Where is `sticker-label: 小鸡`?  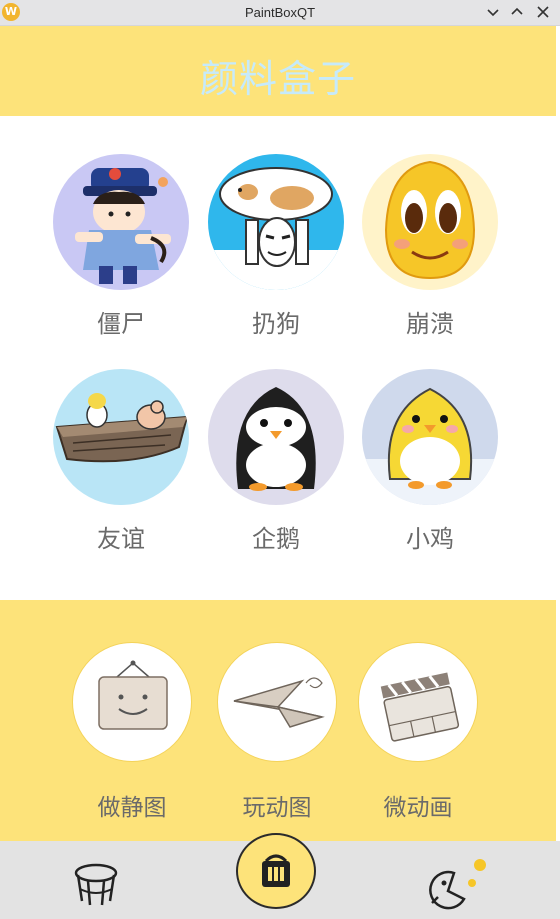 sticker-label: 小鸡 is located at coordinates (430, 539).